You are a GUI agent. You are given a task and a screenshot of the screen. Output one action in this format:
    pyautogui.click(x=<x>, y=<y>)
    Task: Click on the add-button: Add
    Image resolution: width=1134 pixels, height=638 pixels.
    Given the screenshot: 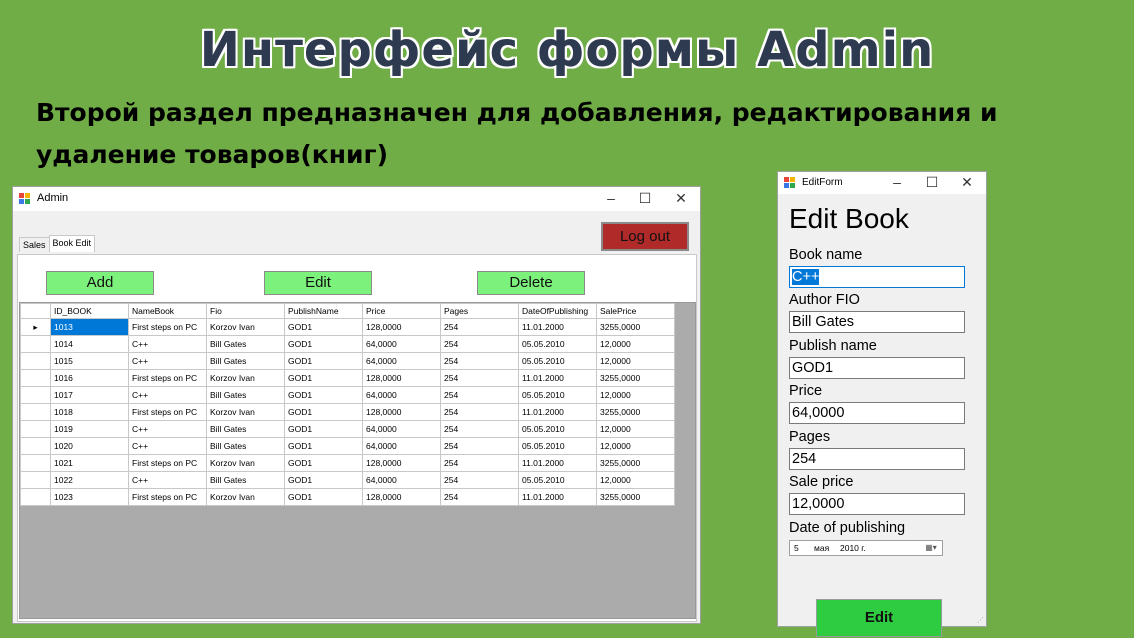 What is the action you would take?
    pyautogui.click(x=100, y=283)
    